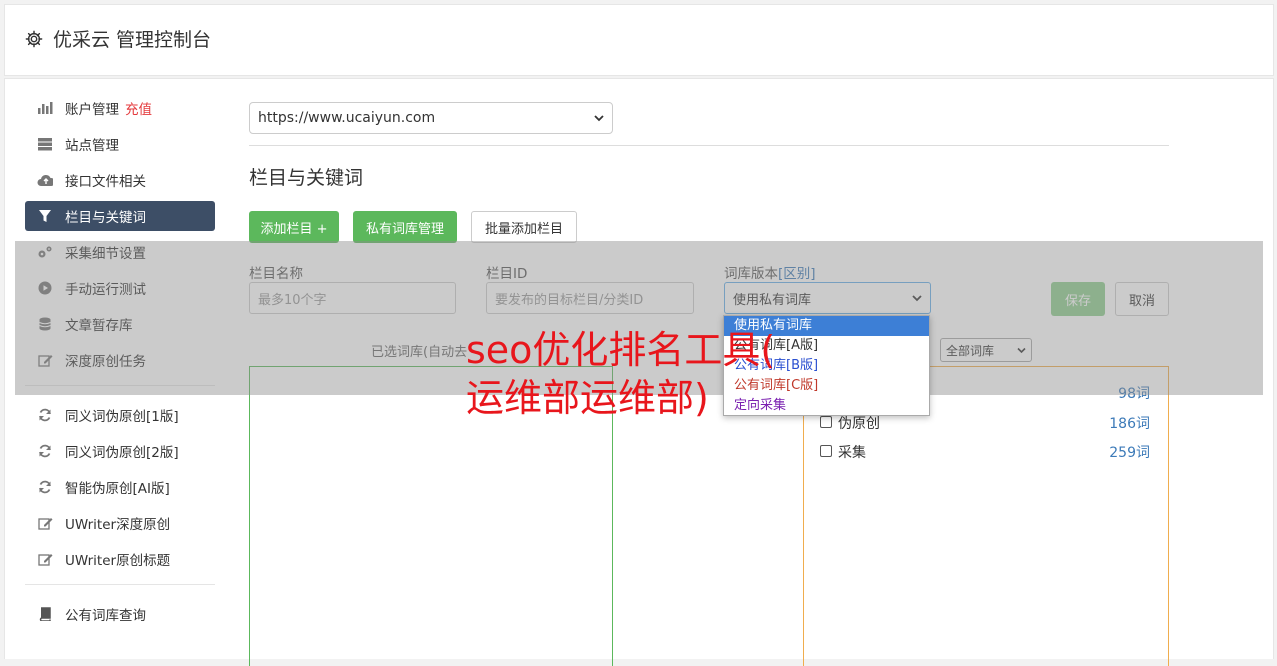  Describe the element at coordinates (347, 118) in the screenshot. I see `site-select-value: https://www.ucaiyun.com` at that location.